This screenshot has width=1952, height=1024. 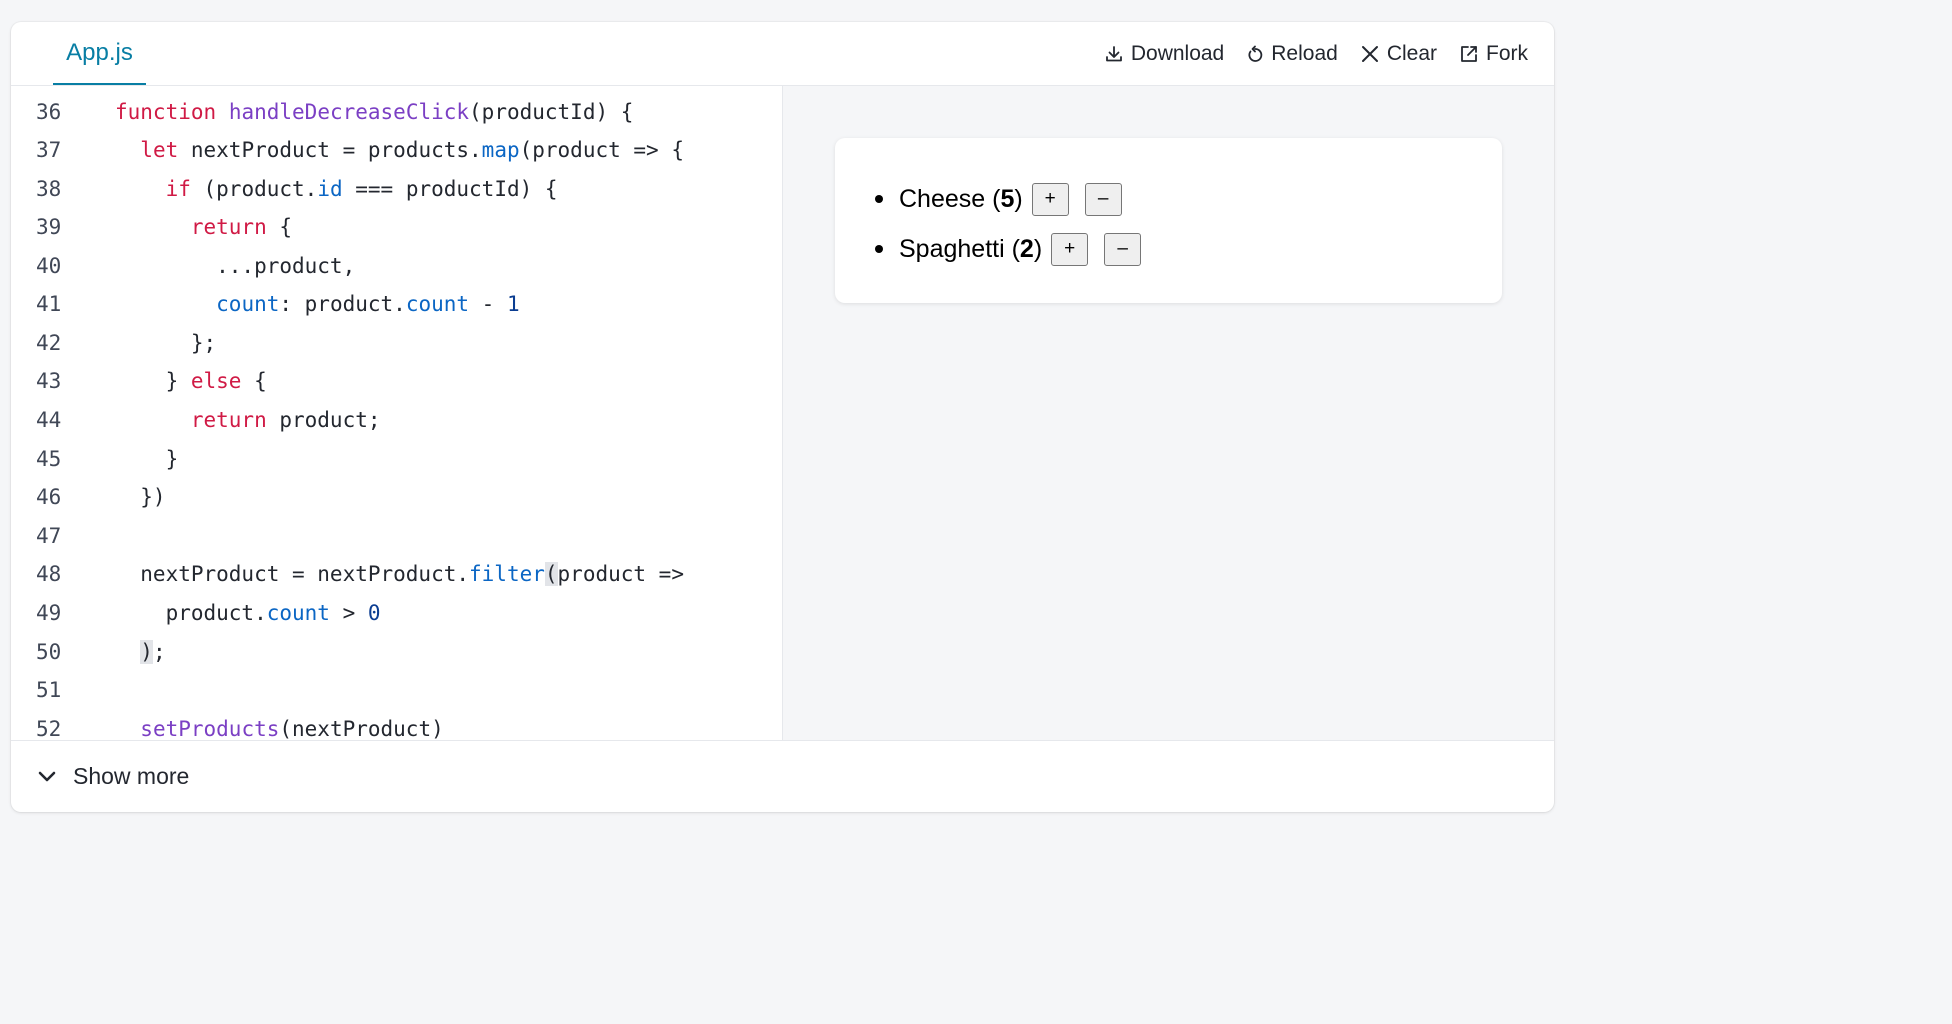 What do you see at coordinates (235, 266) in the screenshot?
I see `code-text: ...product,` at bounding box center [235, 266].